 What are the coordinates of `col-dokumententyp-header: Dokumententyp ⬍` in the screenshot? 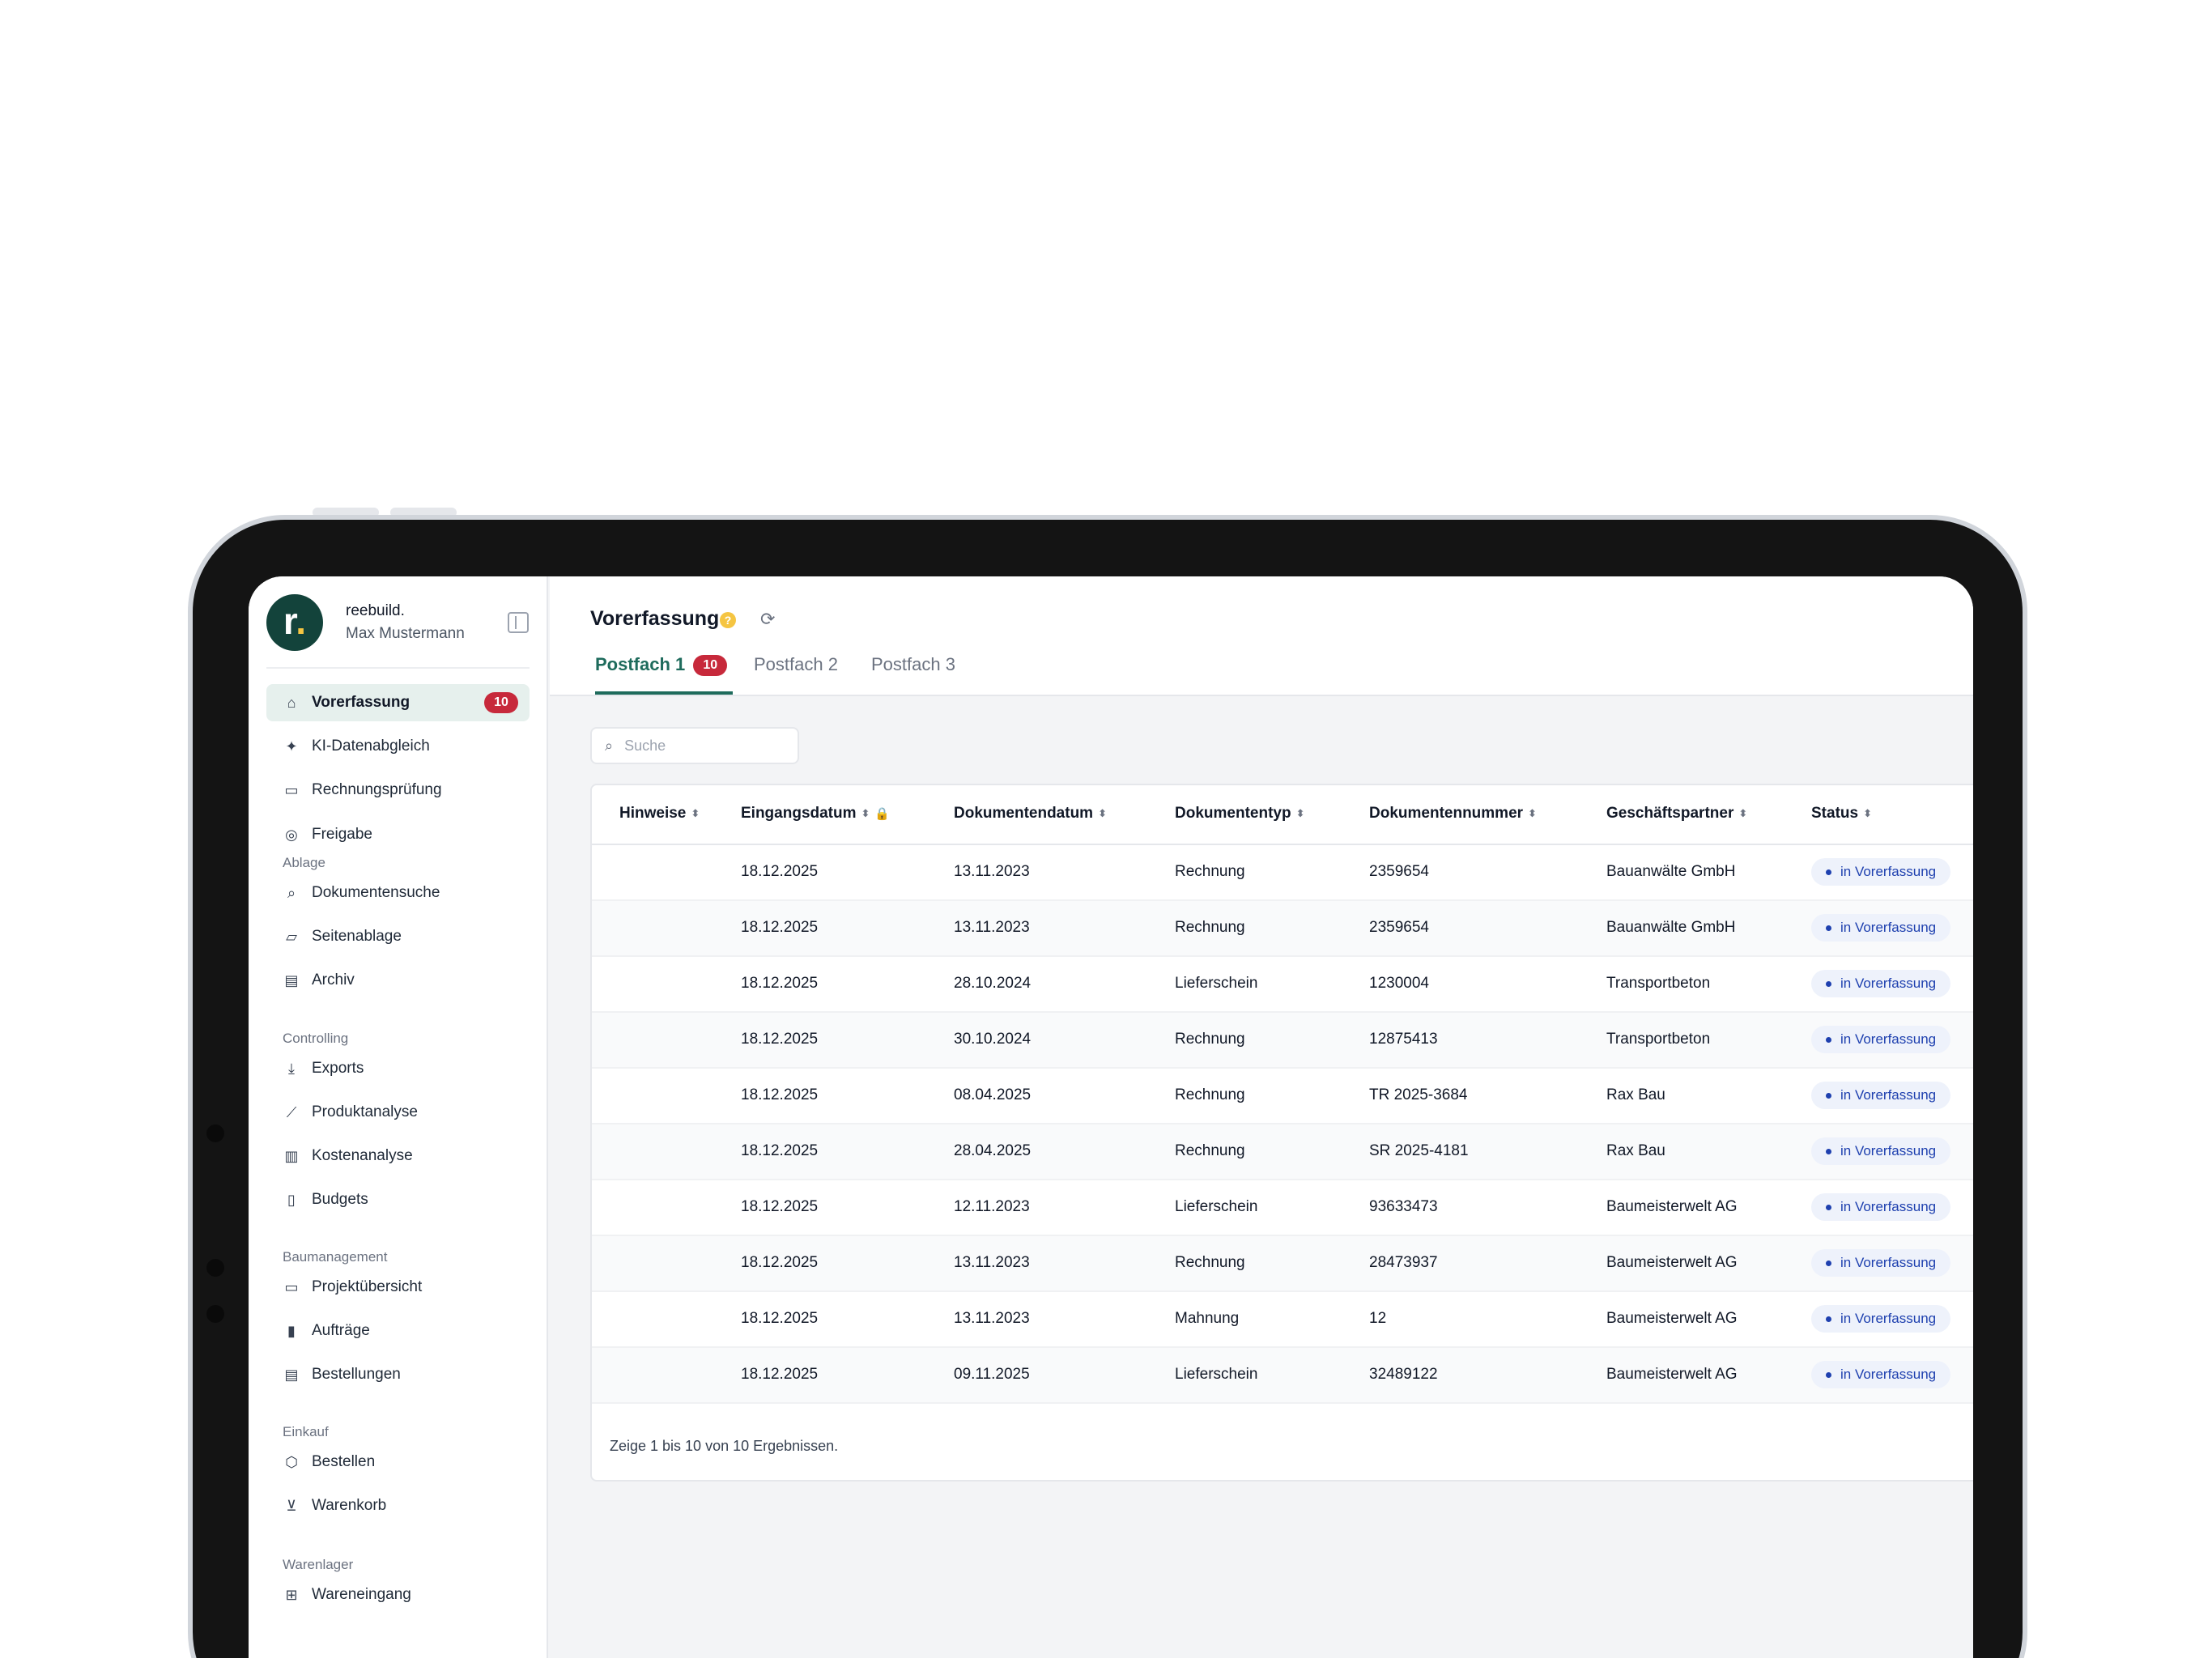 It's located at (1239, 814).